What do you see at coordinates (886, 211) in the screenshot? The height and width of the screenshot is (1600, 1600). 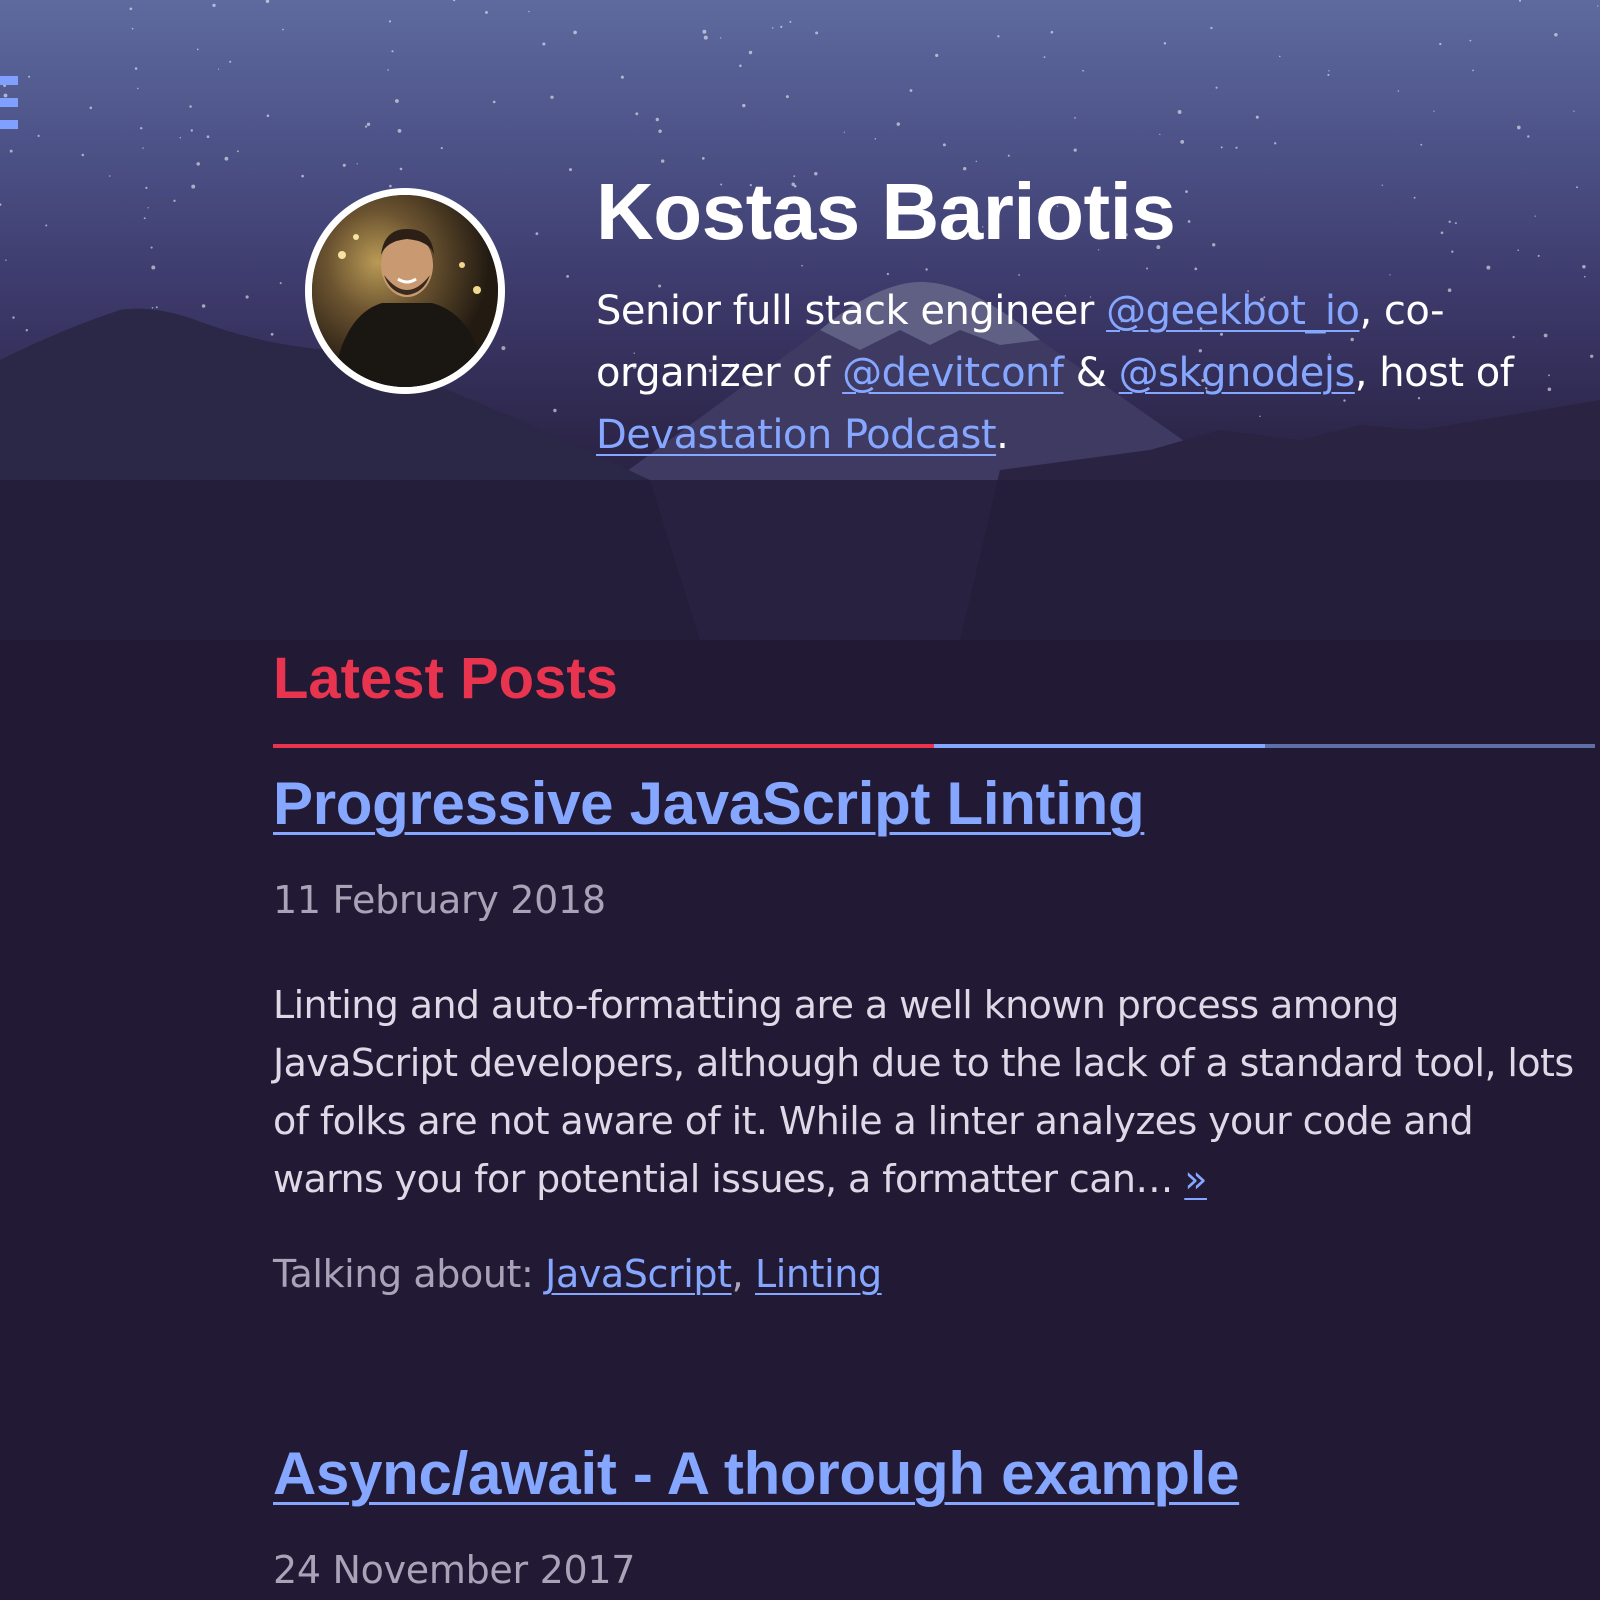 I see `author-name: Kostas Bariotis` at bounding box center [886, 211].